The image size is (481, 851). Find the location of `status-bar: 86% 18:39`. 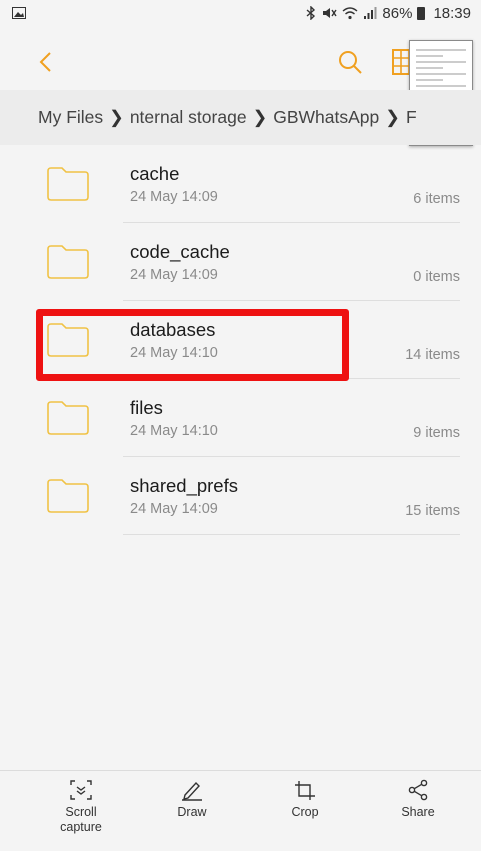

status-bar: 86% 18:39 is located at coordinates (240, 13).